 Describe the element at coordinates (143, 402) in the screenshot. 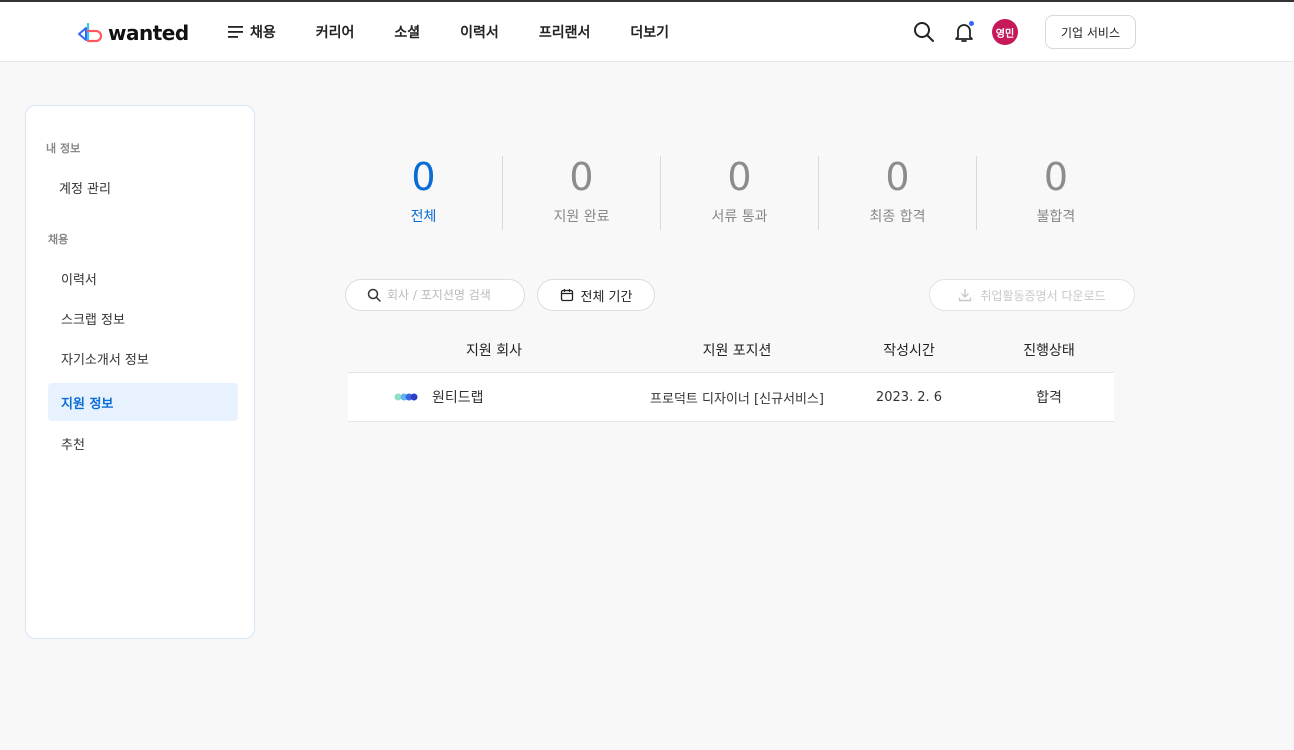

I see `sidebar-item-applications: 지원 정보` at that location.